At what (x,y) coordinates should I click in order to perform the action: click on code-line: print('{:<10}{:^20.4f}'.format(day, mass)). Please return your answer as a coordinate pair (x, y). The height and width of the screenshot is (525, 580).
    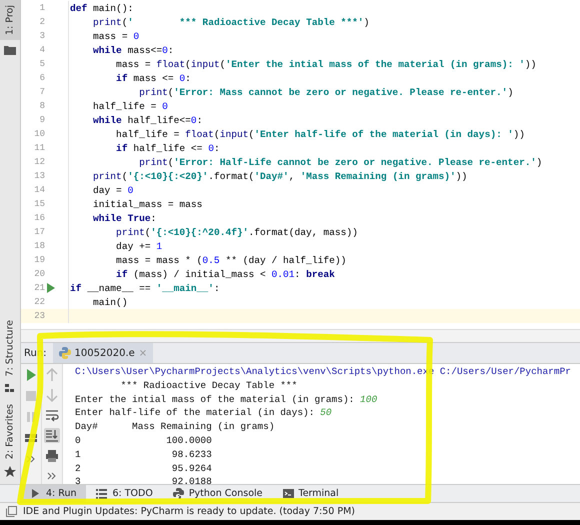
    Looking at the image, I should click on (236, 232).